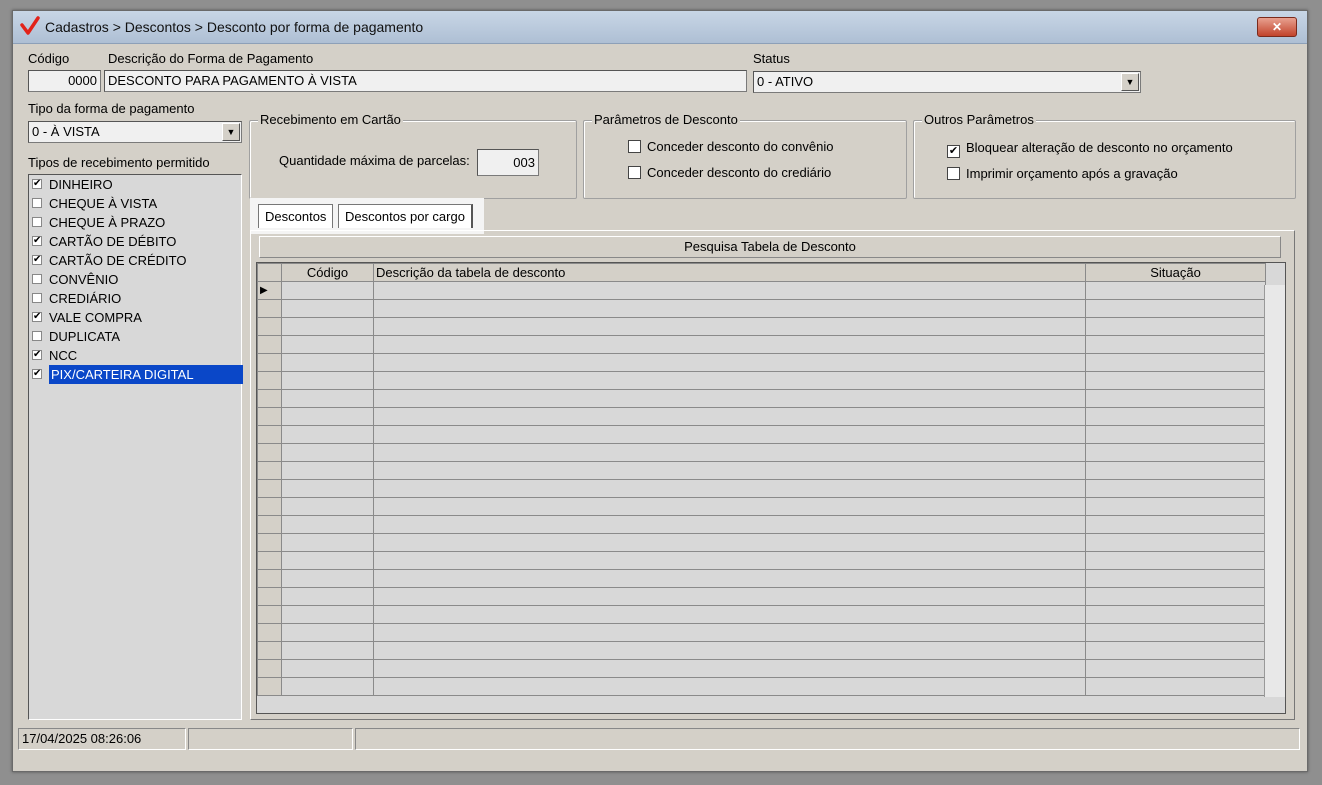 The width and height of the screenshot is (1322, 785). What do you see at coordinates (947, 82) in the screenshot?
I see `status-select: 0 - ATIVO ▼` at bounding box center [947, 82].